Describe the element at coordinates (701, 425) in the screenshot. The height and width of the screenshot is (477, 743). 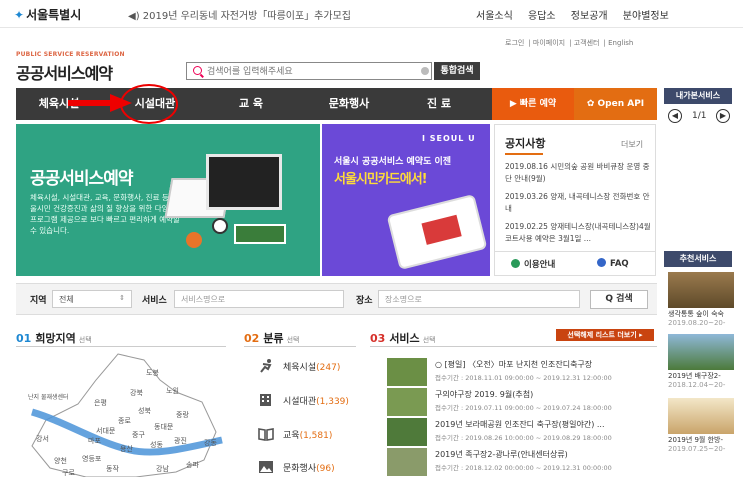
I see `recommend-card: 2019년 9월 한방- 2019.07.25~20-` at that location.